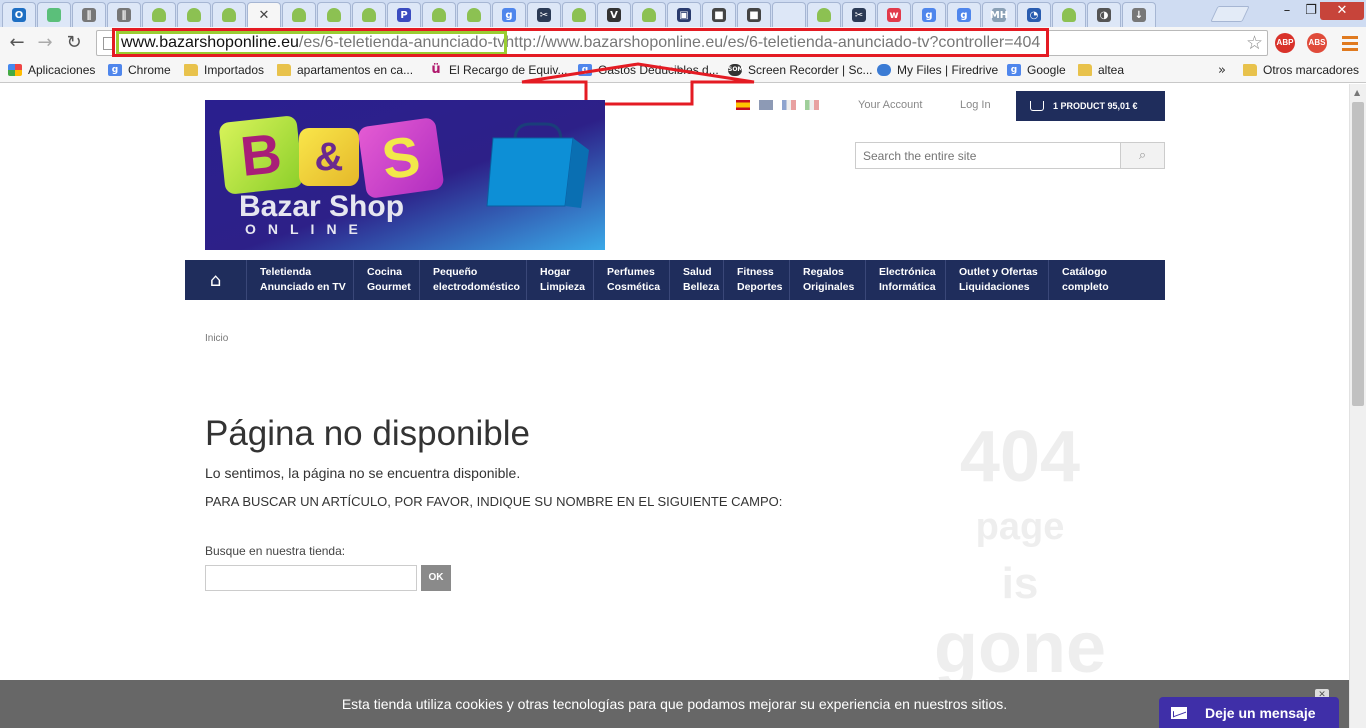  I want to click on site-logo: B & S Bazar Shop ONLINE, so click(405, 175).